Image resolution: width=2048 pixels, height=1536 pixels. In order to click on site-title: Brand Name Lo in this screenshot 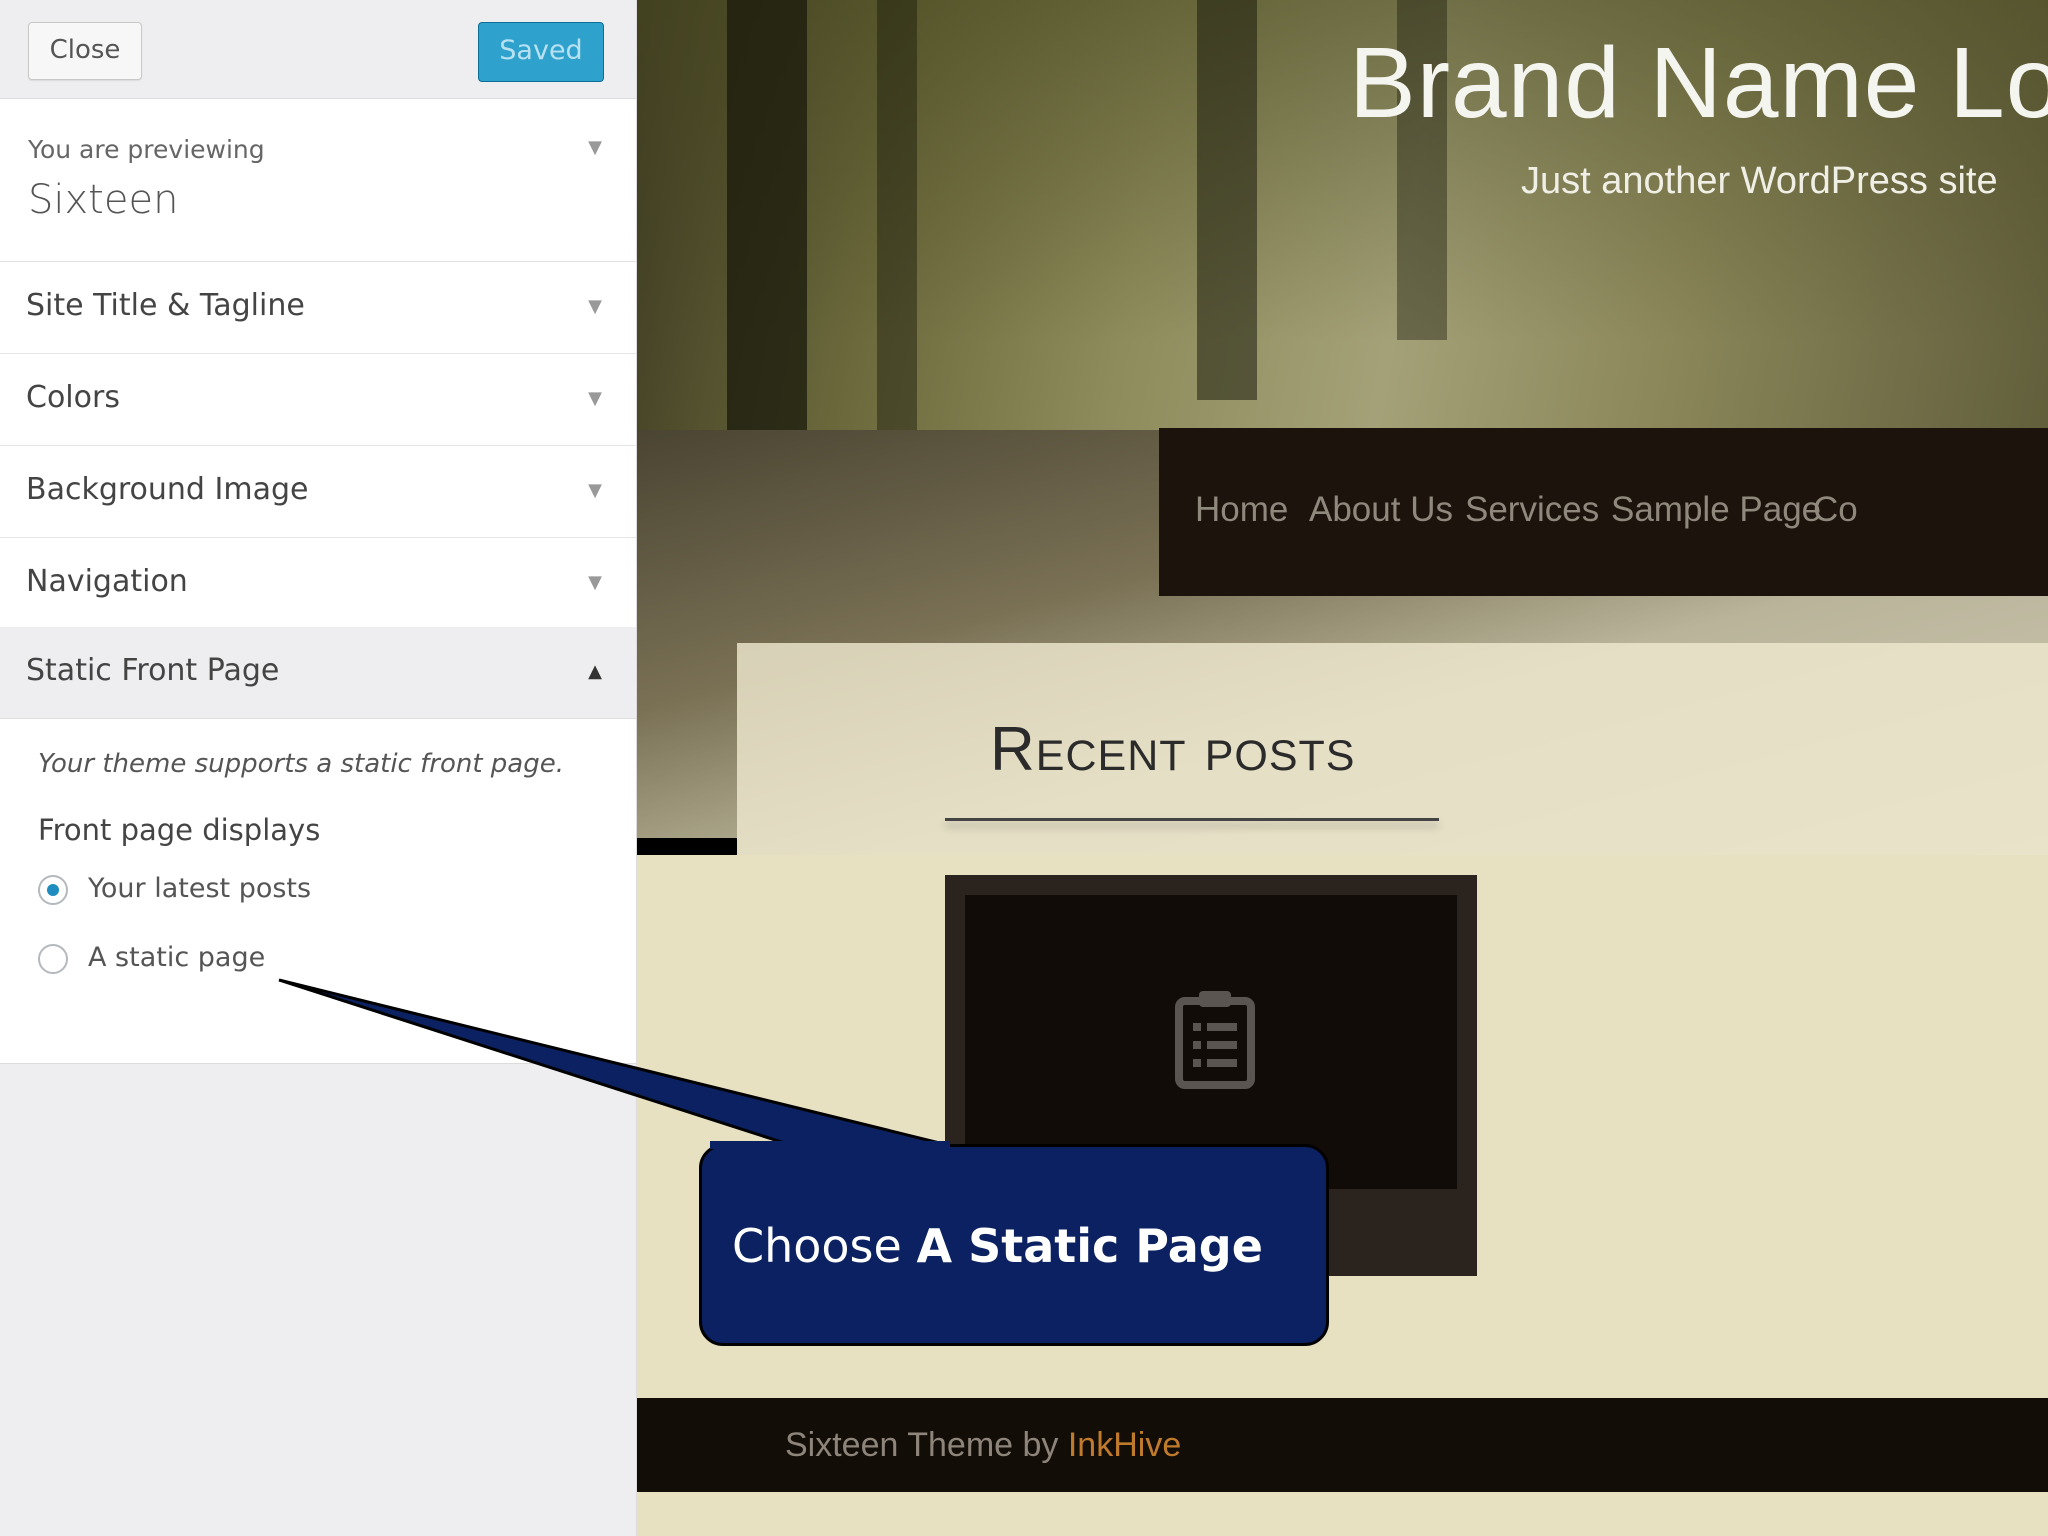, I will do `click(1698, 83)`.